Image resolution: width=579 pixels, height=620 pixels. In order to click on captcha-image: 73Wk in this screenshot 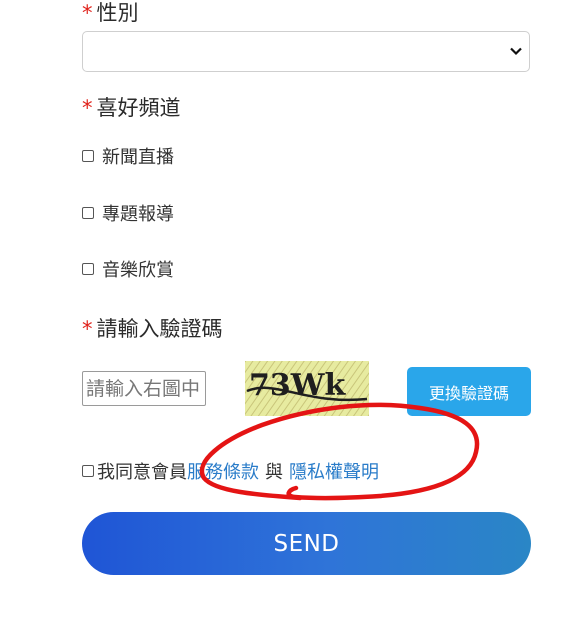, I will do `click(307, 388)`.